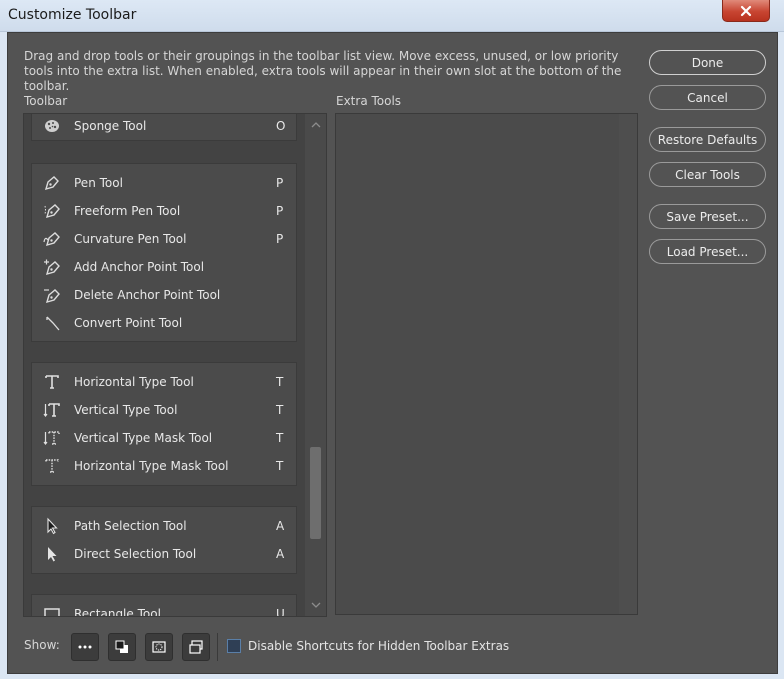  I want to click on more-icon, so click(85, 647).